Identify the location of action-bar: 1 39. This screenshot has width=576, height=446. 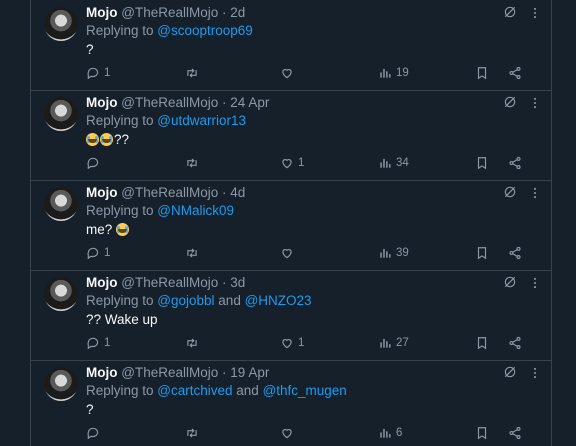
(306, 253).